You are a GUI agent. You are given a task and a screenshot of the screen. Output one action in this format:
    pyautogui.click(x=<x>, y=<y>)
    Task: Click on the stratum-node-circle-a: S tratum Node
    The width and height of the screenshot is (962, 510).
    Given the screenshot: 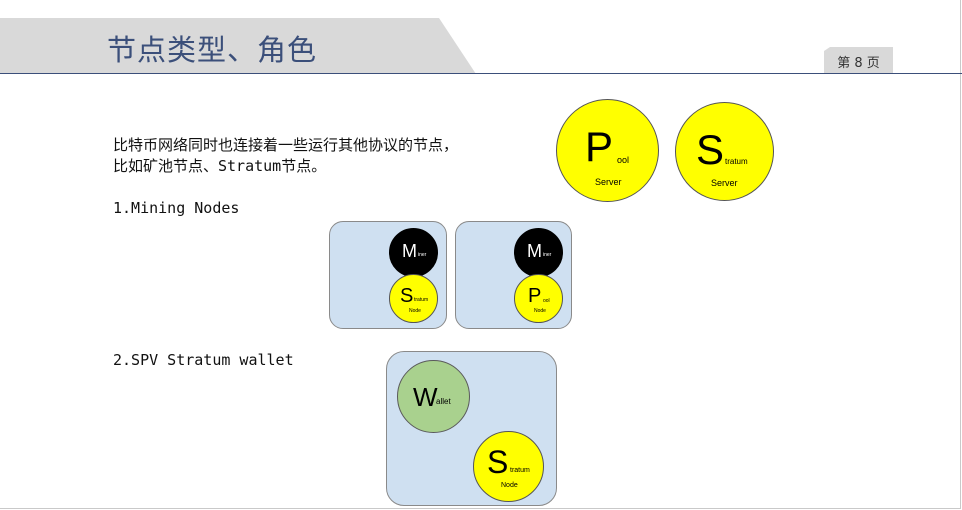 What is the action you would take?
    pyautogui.click(x=413, y=298)
    